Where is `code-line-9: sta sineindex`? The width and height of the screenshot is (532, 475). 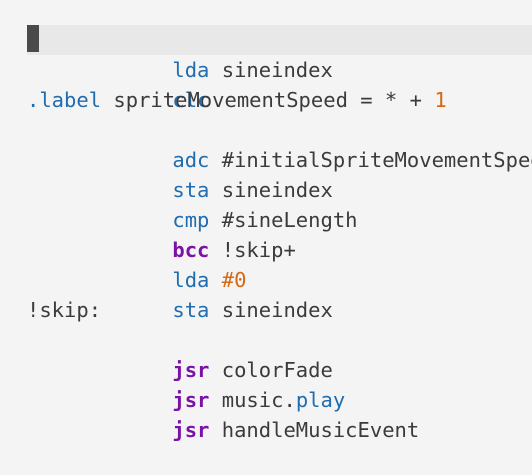
code-line-9: sta sineindex is located at coordinates (279, 293).